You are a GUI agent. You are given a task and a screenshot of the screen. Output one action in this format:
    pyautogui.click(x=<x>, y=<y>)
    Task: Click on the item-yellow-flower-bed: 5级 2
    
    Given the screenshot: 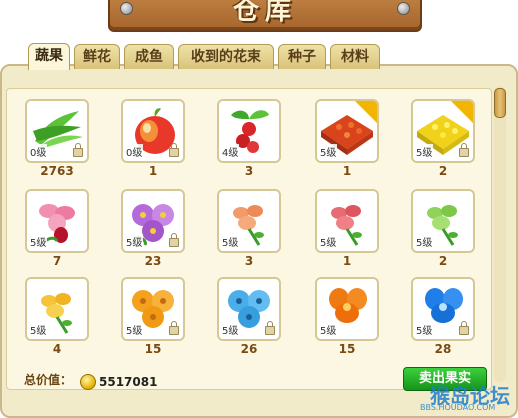 What is the action you would take?
    pyautogui.click(x=443, y=140)
    